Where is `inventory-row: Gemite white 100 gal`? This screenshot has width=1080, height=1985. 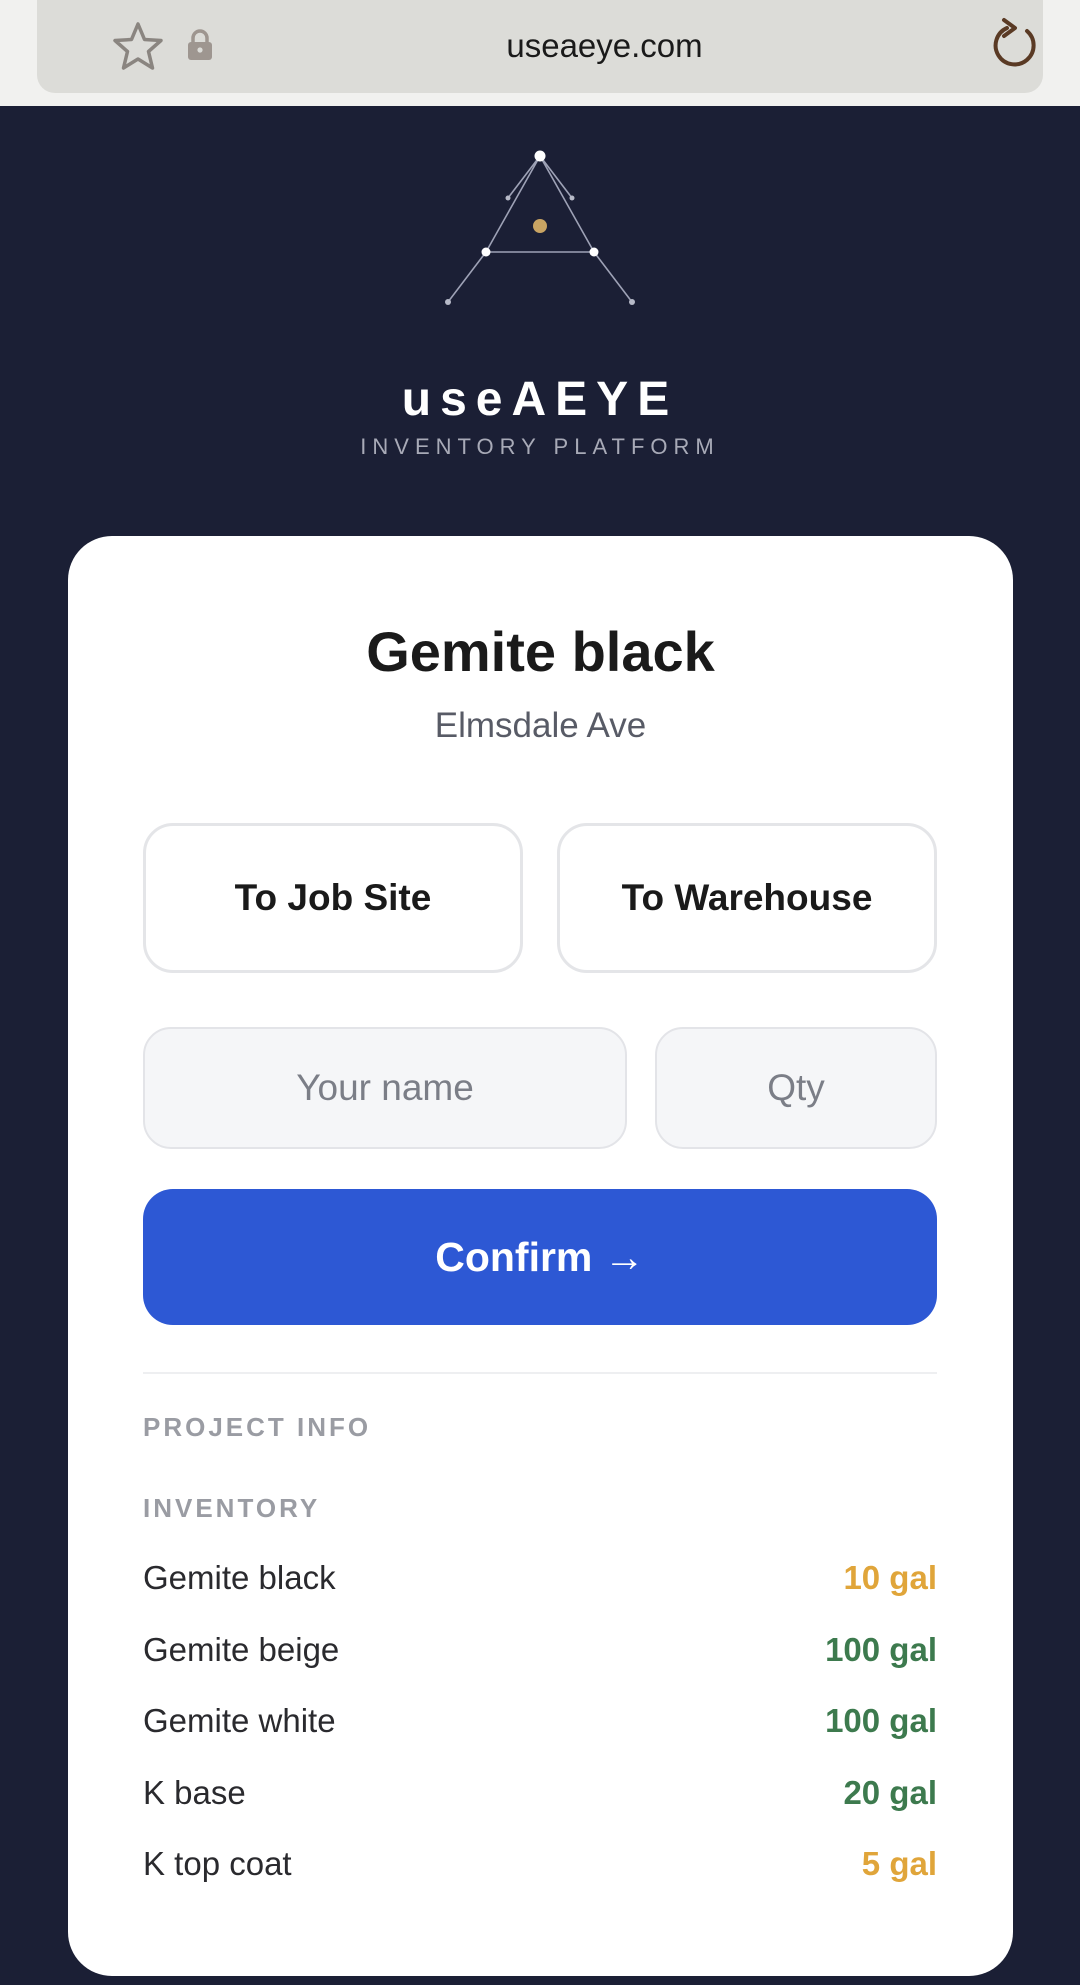
inventory-row: Gemite white 100 gal is located at coordinates (540, 1721).